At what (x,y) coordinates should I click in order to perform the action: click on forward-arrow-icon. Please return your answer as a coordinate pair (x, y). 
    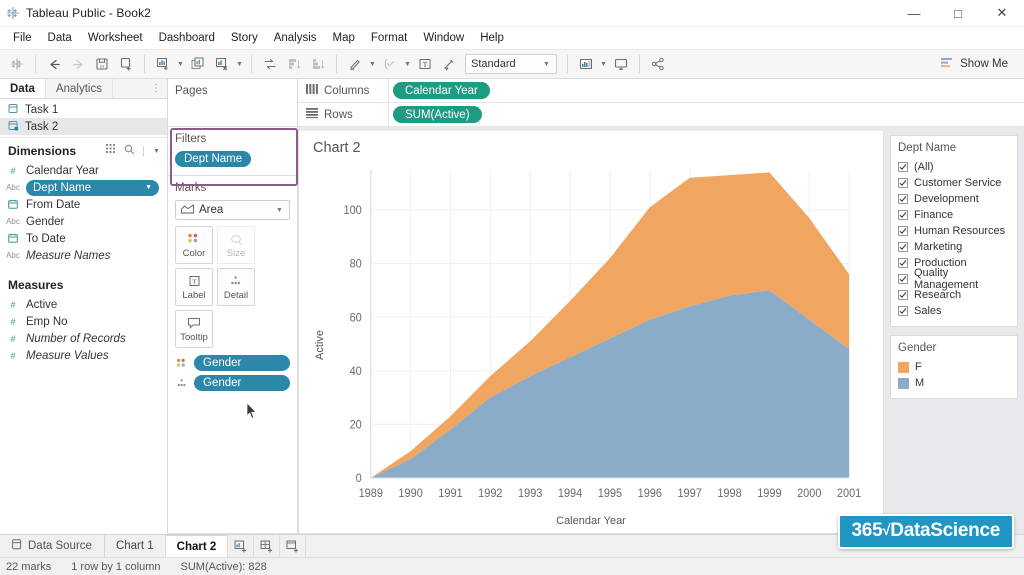
    Looking at the image, I should click on (78, 64).